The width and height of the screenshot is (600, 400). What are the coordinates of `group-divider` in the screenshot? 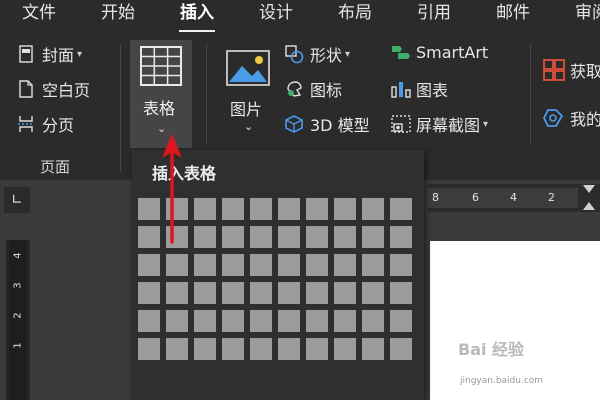 It's located at (206, 94).